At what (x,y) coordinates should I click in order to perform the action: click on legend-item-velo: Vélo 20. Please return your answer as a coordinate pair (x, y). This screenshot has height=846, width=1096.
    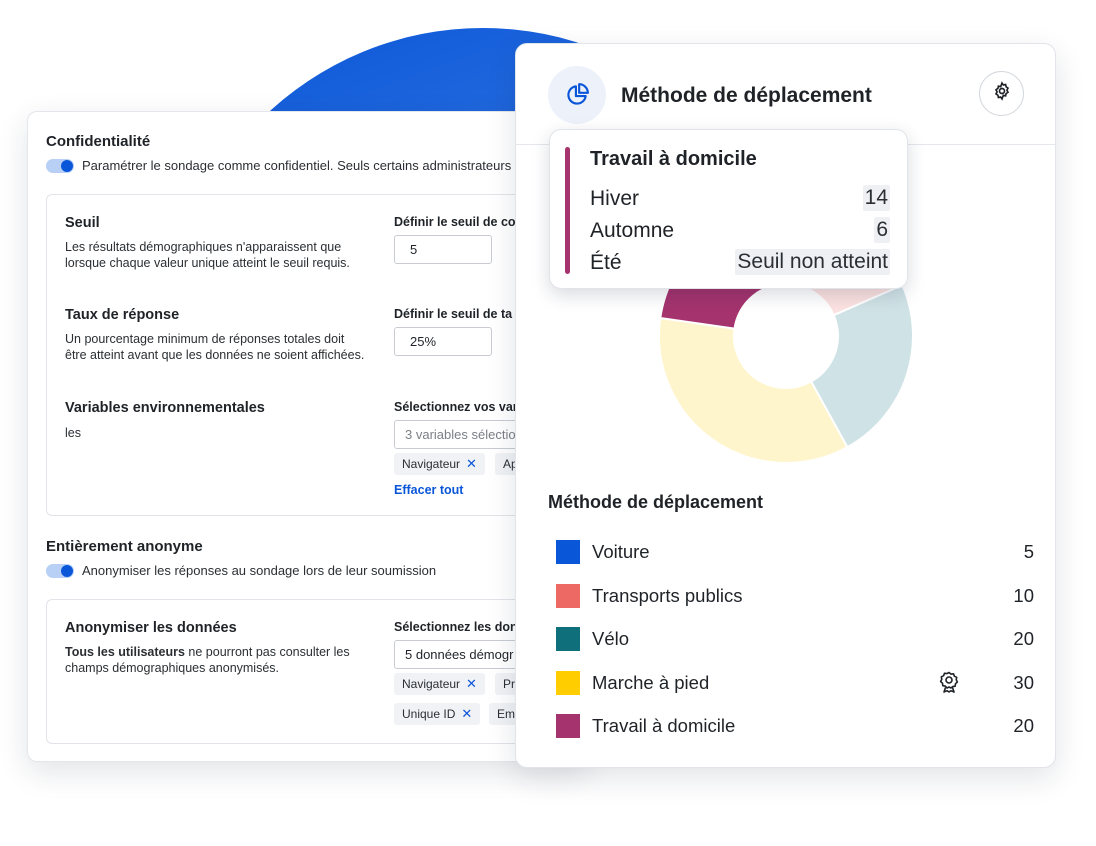
    Looking at the image, I should click on (796, 639).